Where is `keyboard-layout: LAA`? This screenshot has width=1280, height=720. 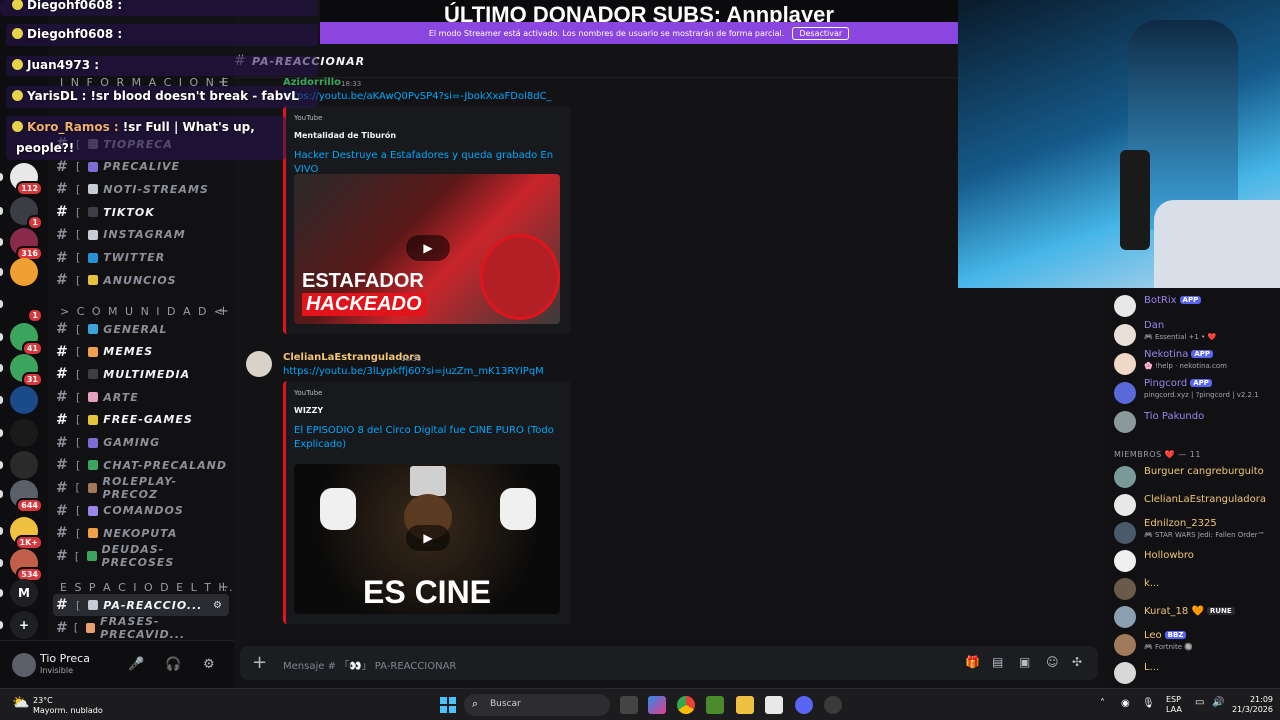
keyboard-layout: LAA is located at coordinates (1174, 709).